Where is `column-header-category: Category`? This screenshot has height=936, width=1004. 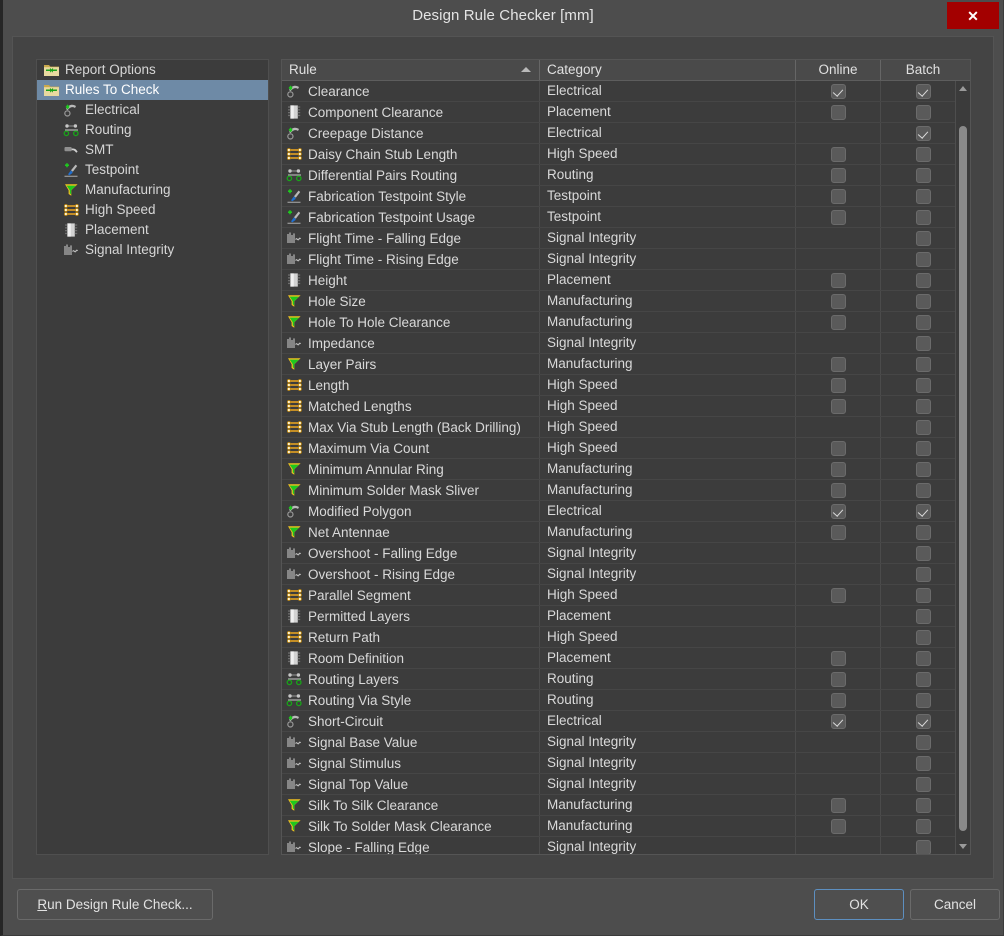 column-header-category: Category is located at coordinates (667, 70).